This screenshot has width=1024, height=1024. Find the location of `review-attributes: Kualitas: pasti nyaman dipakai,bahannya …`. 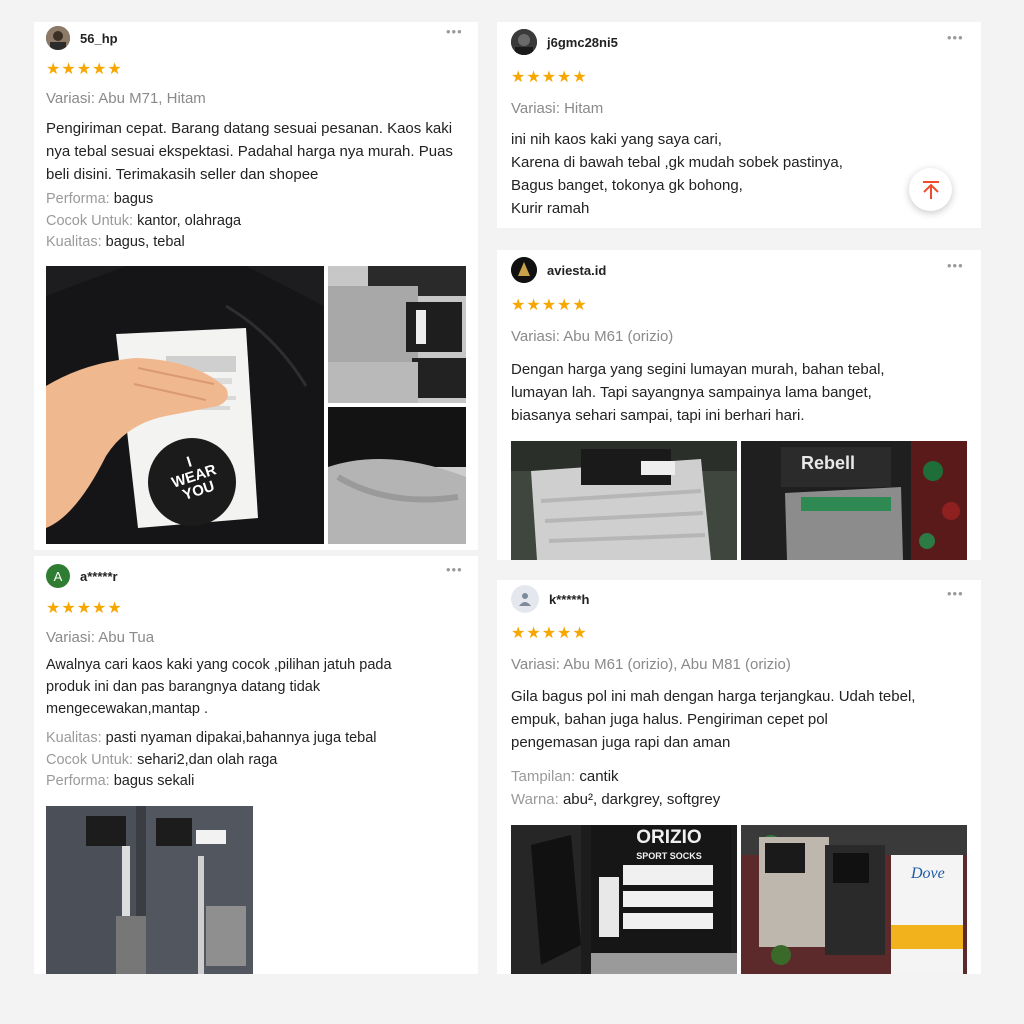

review-attributes: Kualitas: pasti nyaman dipakai,bahannya … is located at coordinates (211, 760).